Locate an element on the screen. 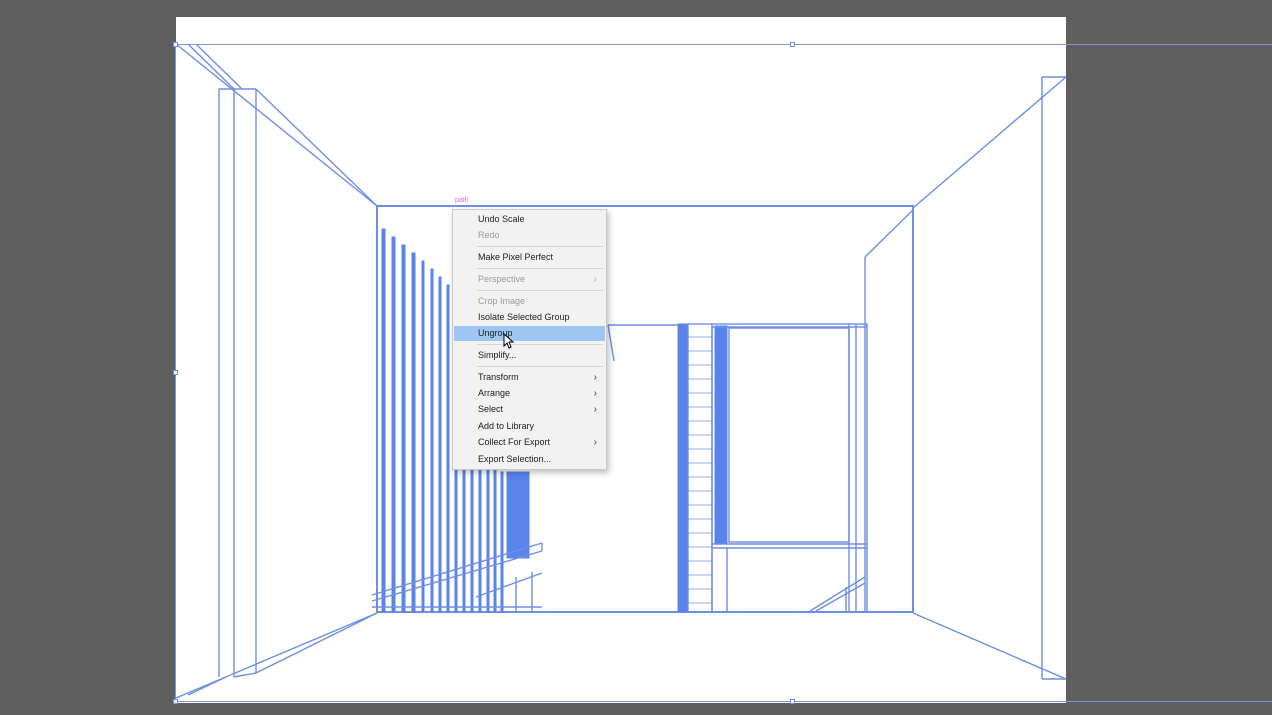  selection-handle-bottom-middle is located at coordinates (792, 701).